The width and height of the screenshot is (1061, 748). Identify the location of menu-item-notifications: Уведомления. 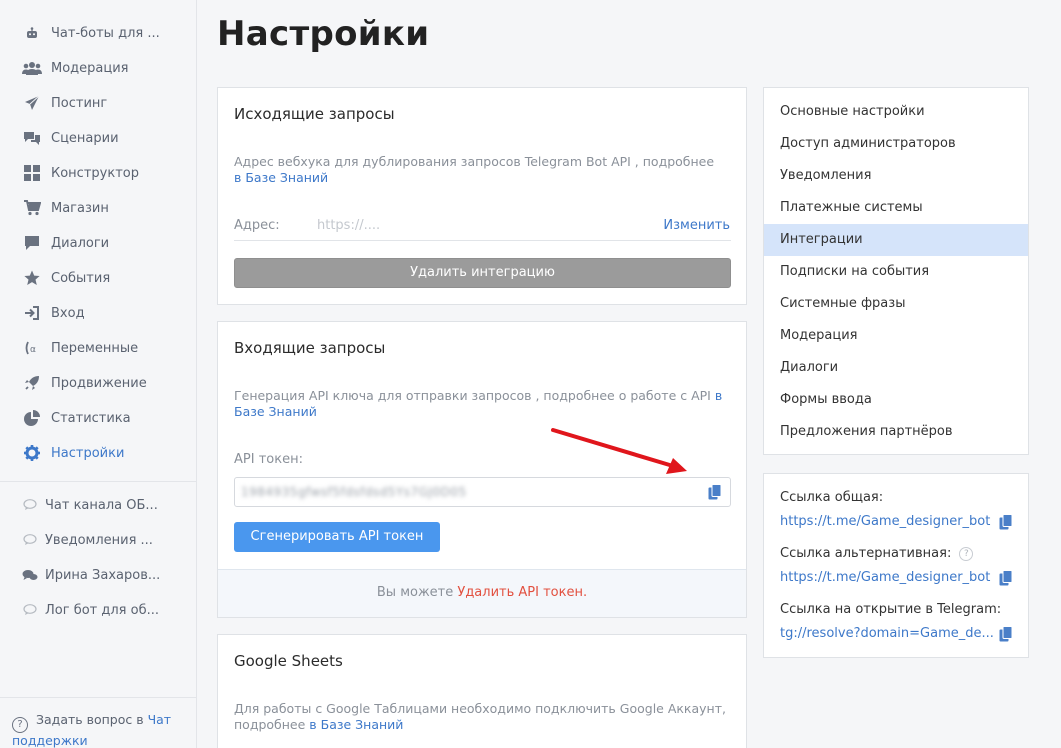
(896, 176).